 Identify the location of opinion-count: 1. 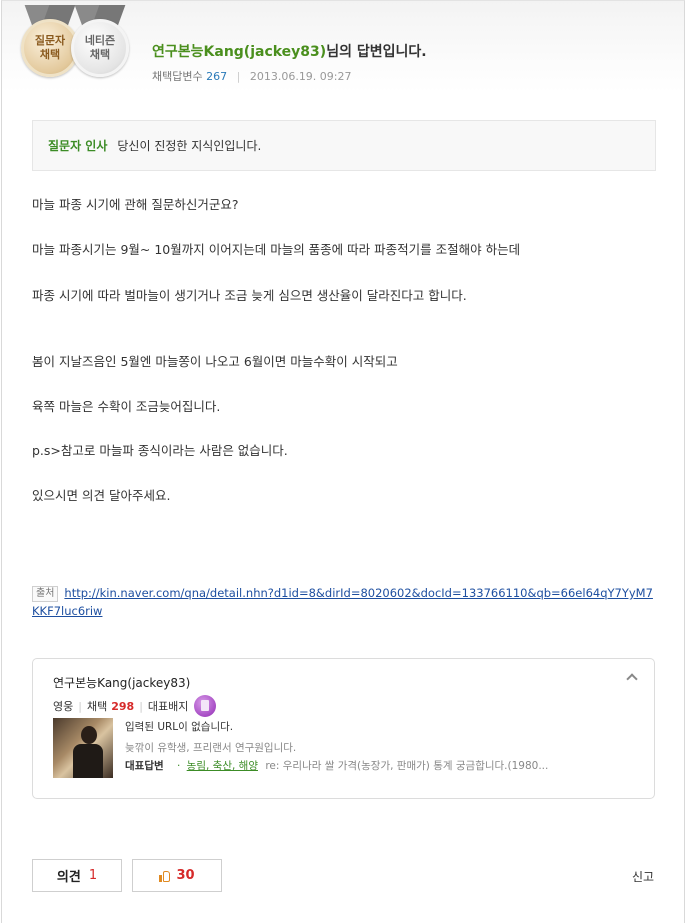
(93, 875).